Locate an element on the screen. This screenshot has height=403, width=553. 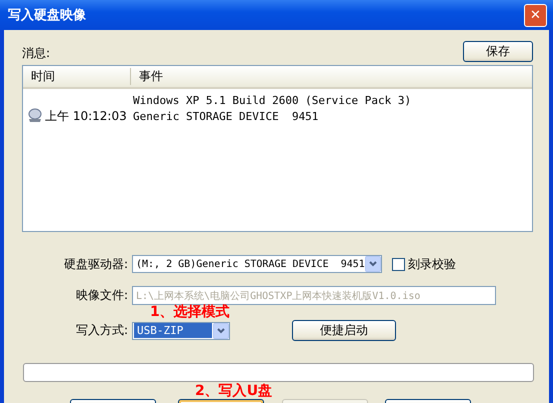
drive-value: (M:, 2 GB)Generic STORAGE DEVICE 9451 is located at coordinates (250, 264).